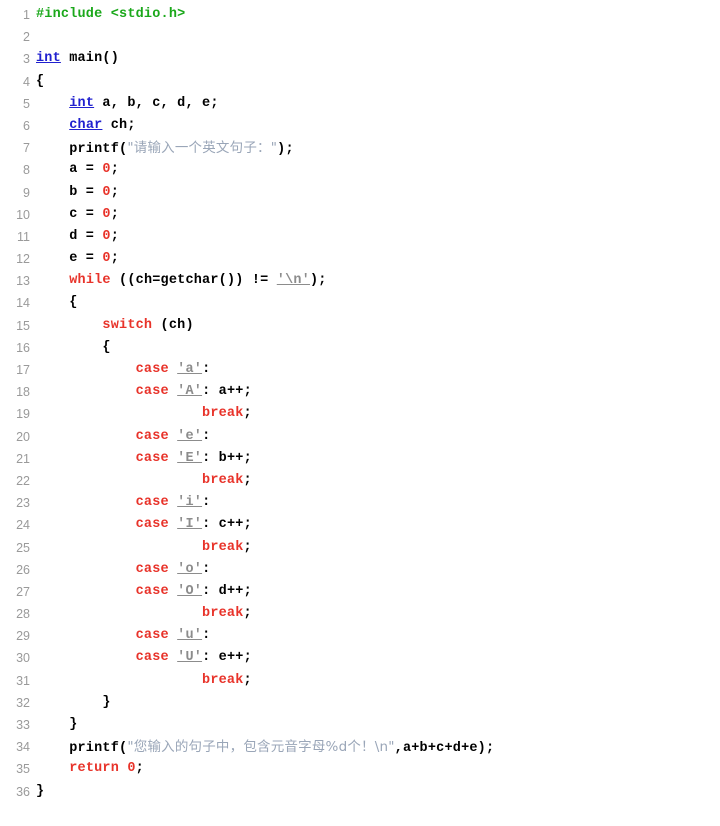 This screenshot has height=826, width=720. Describe the element at coordinates (23, 214) in the screenshot. I see `line-number: 10` at that location.